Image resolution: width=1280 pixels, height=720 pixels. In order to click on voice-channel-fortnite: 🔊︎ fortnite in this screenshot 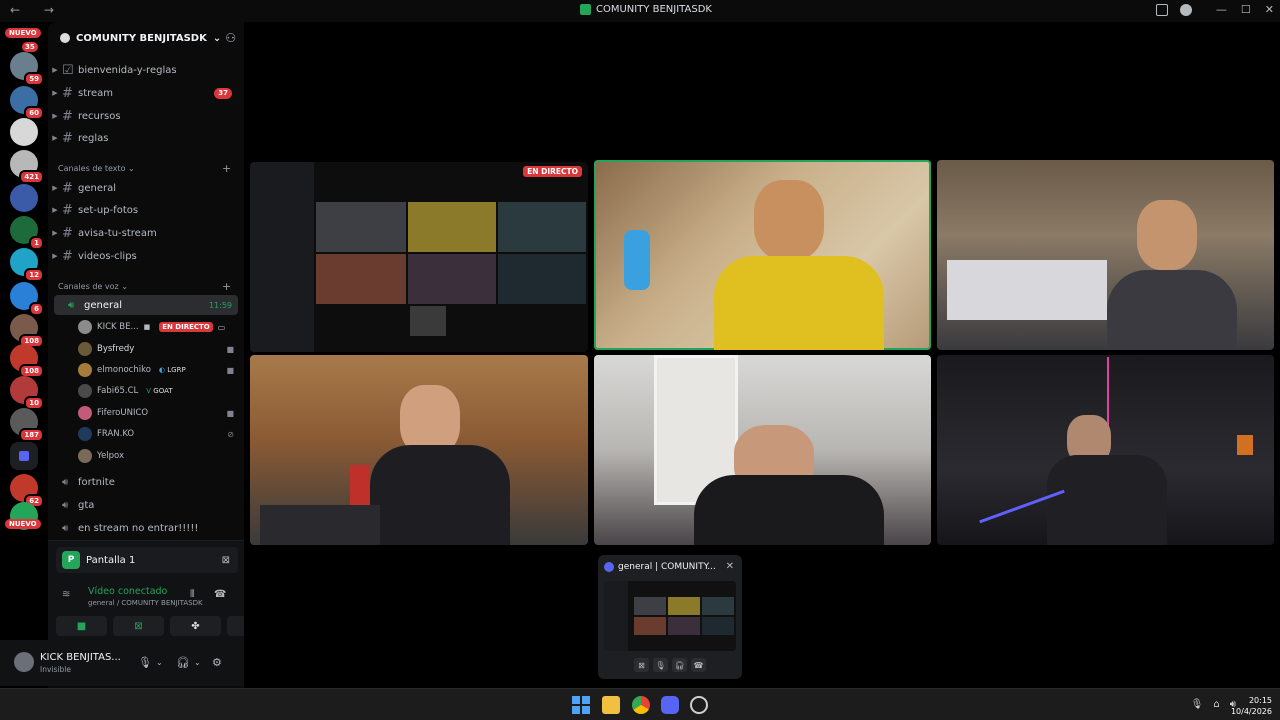, I will do `click(143, 482)`.